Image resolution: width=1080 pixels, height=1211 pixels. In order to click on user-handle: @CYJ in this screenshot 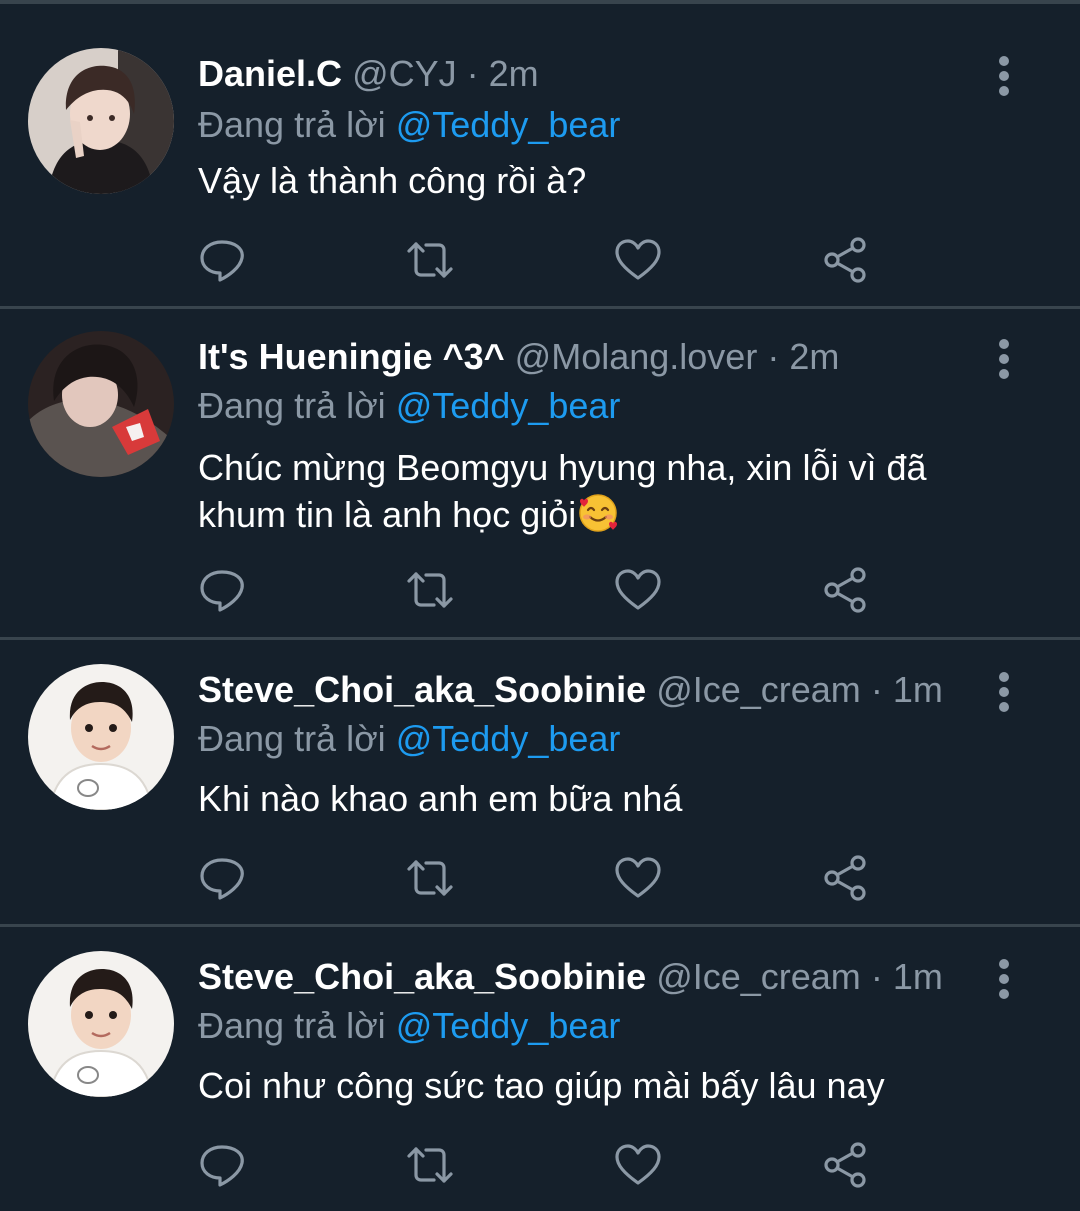, I will do `click(404, 73)`.